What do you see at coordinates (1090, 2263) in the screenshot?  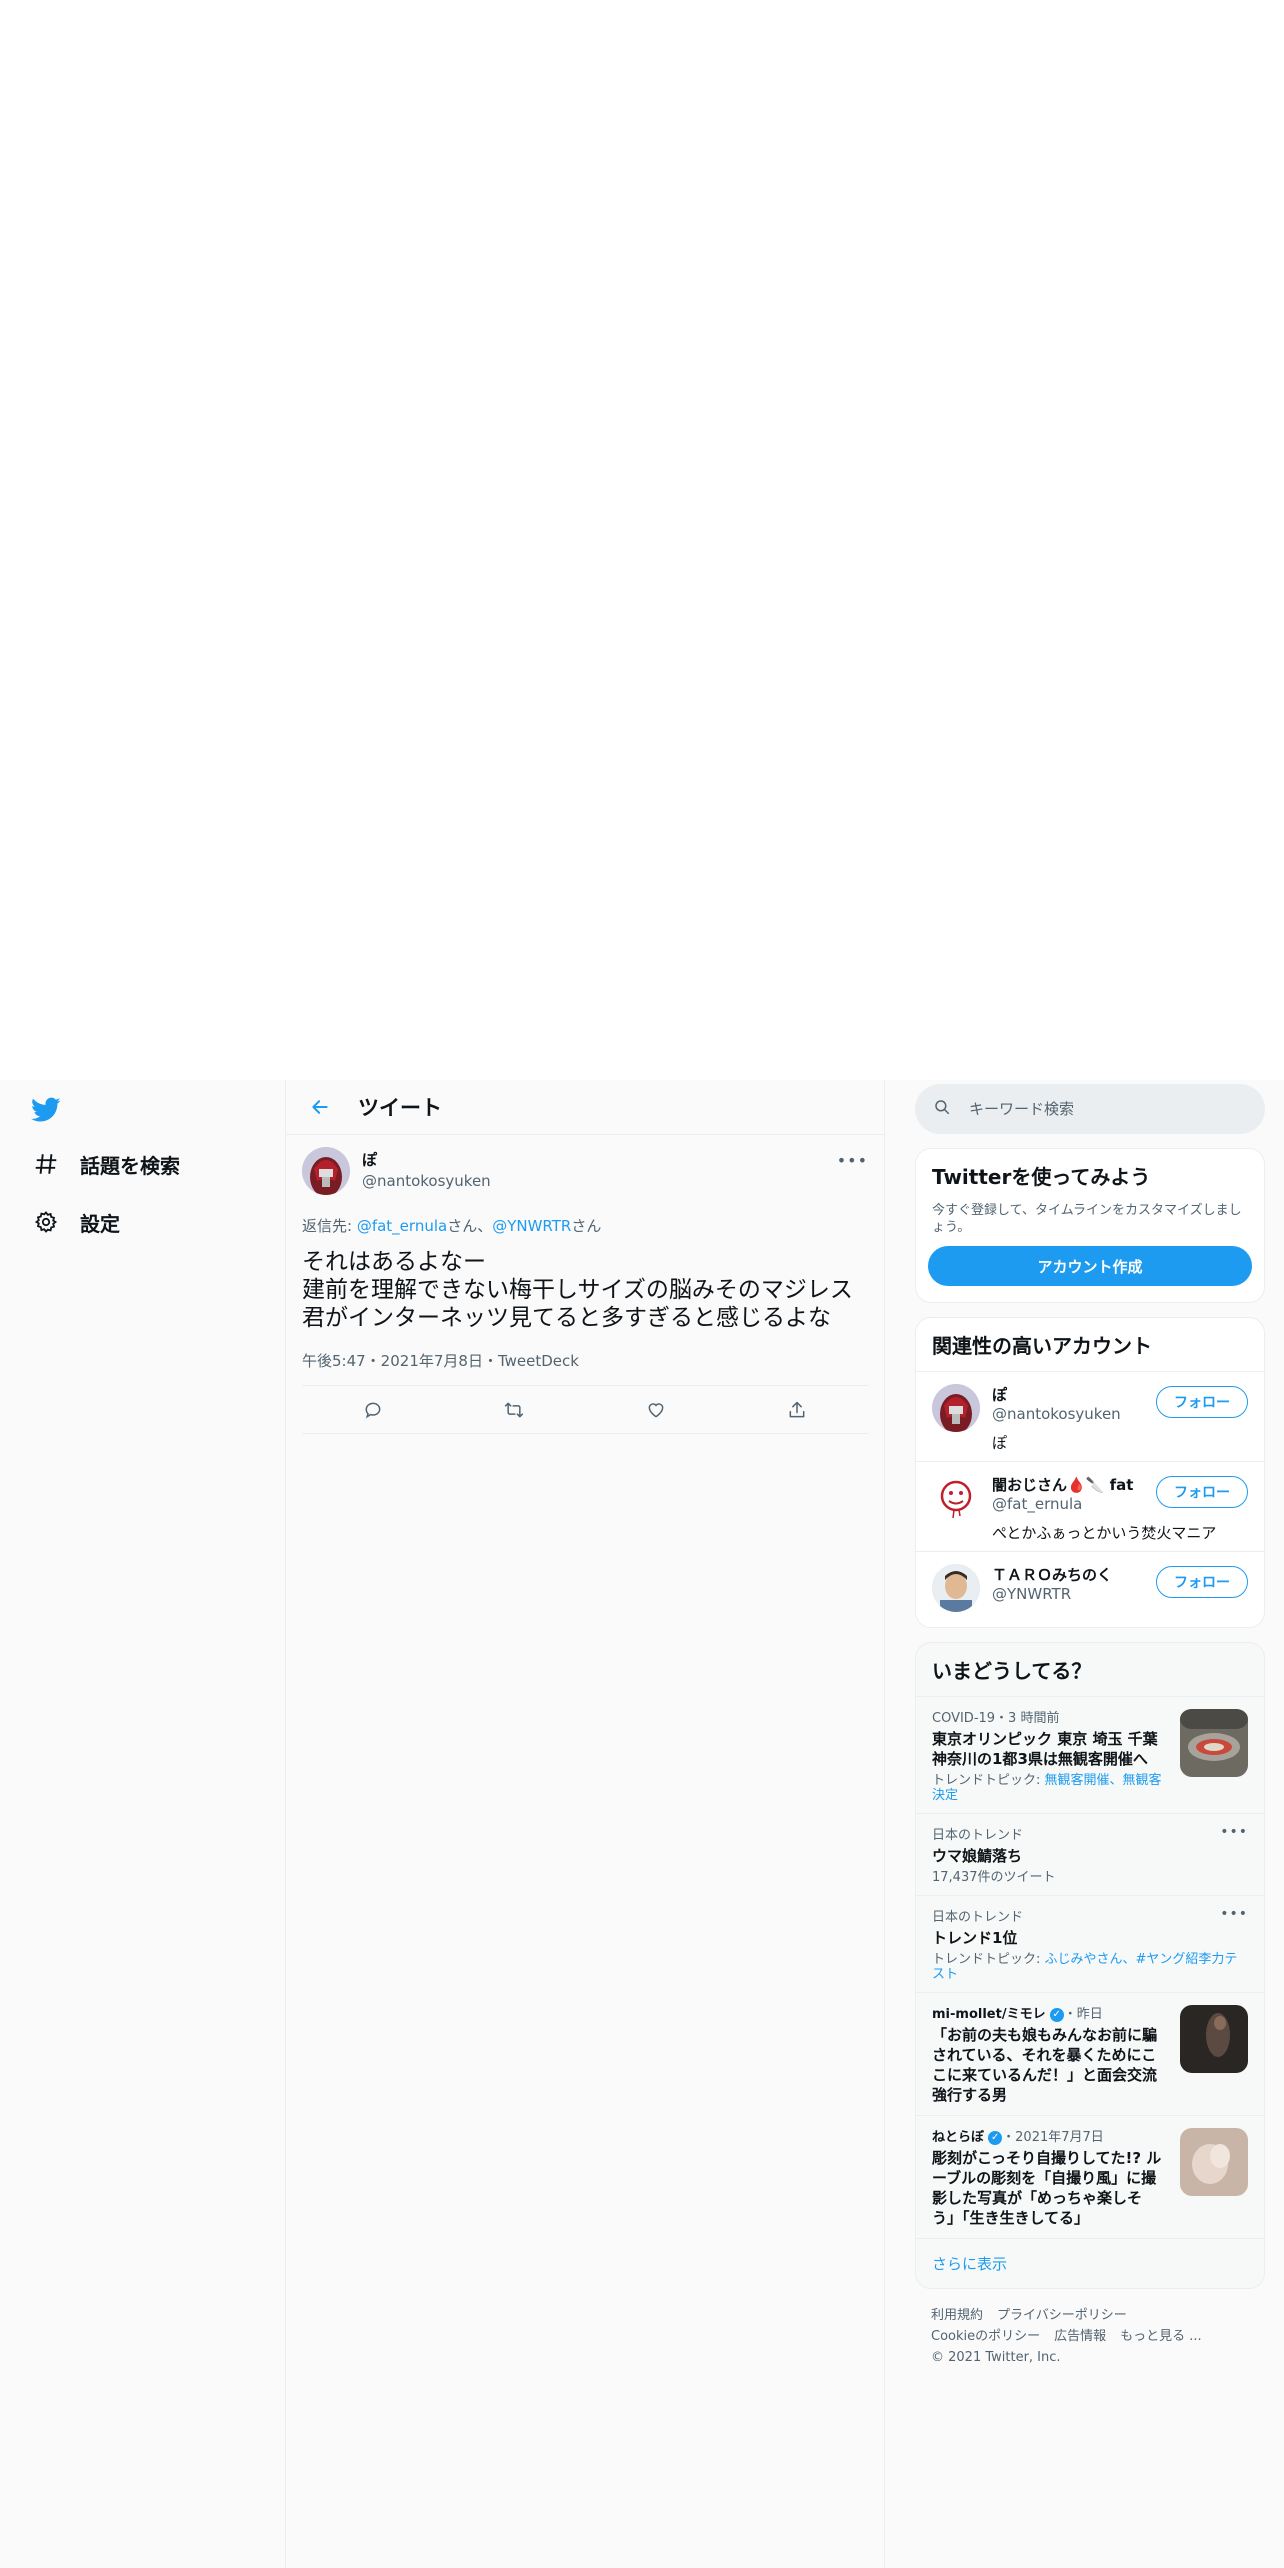 I see `show-more-link: さらに表示` at bounding box center [1090, 2263].